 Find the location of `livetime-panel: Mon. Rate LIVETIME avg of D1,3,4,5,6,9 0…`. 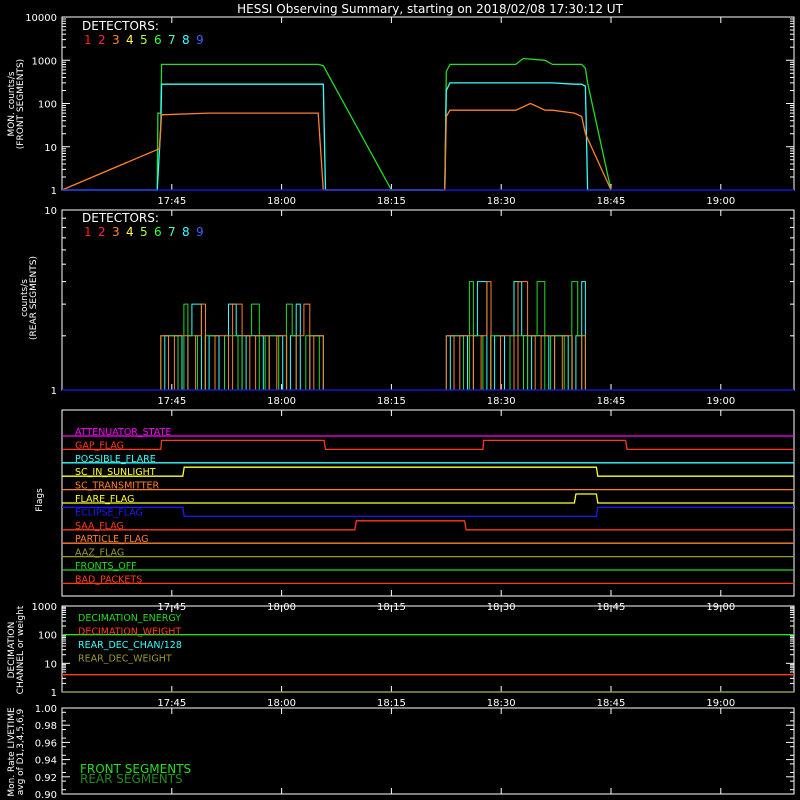

livetime-panel: Mon. Rate LIVETIME avg of D1,3,4,5,6,9 0… is located at coordinates (401, 752).